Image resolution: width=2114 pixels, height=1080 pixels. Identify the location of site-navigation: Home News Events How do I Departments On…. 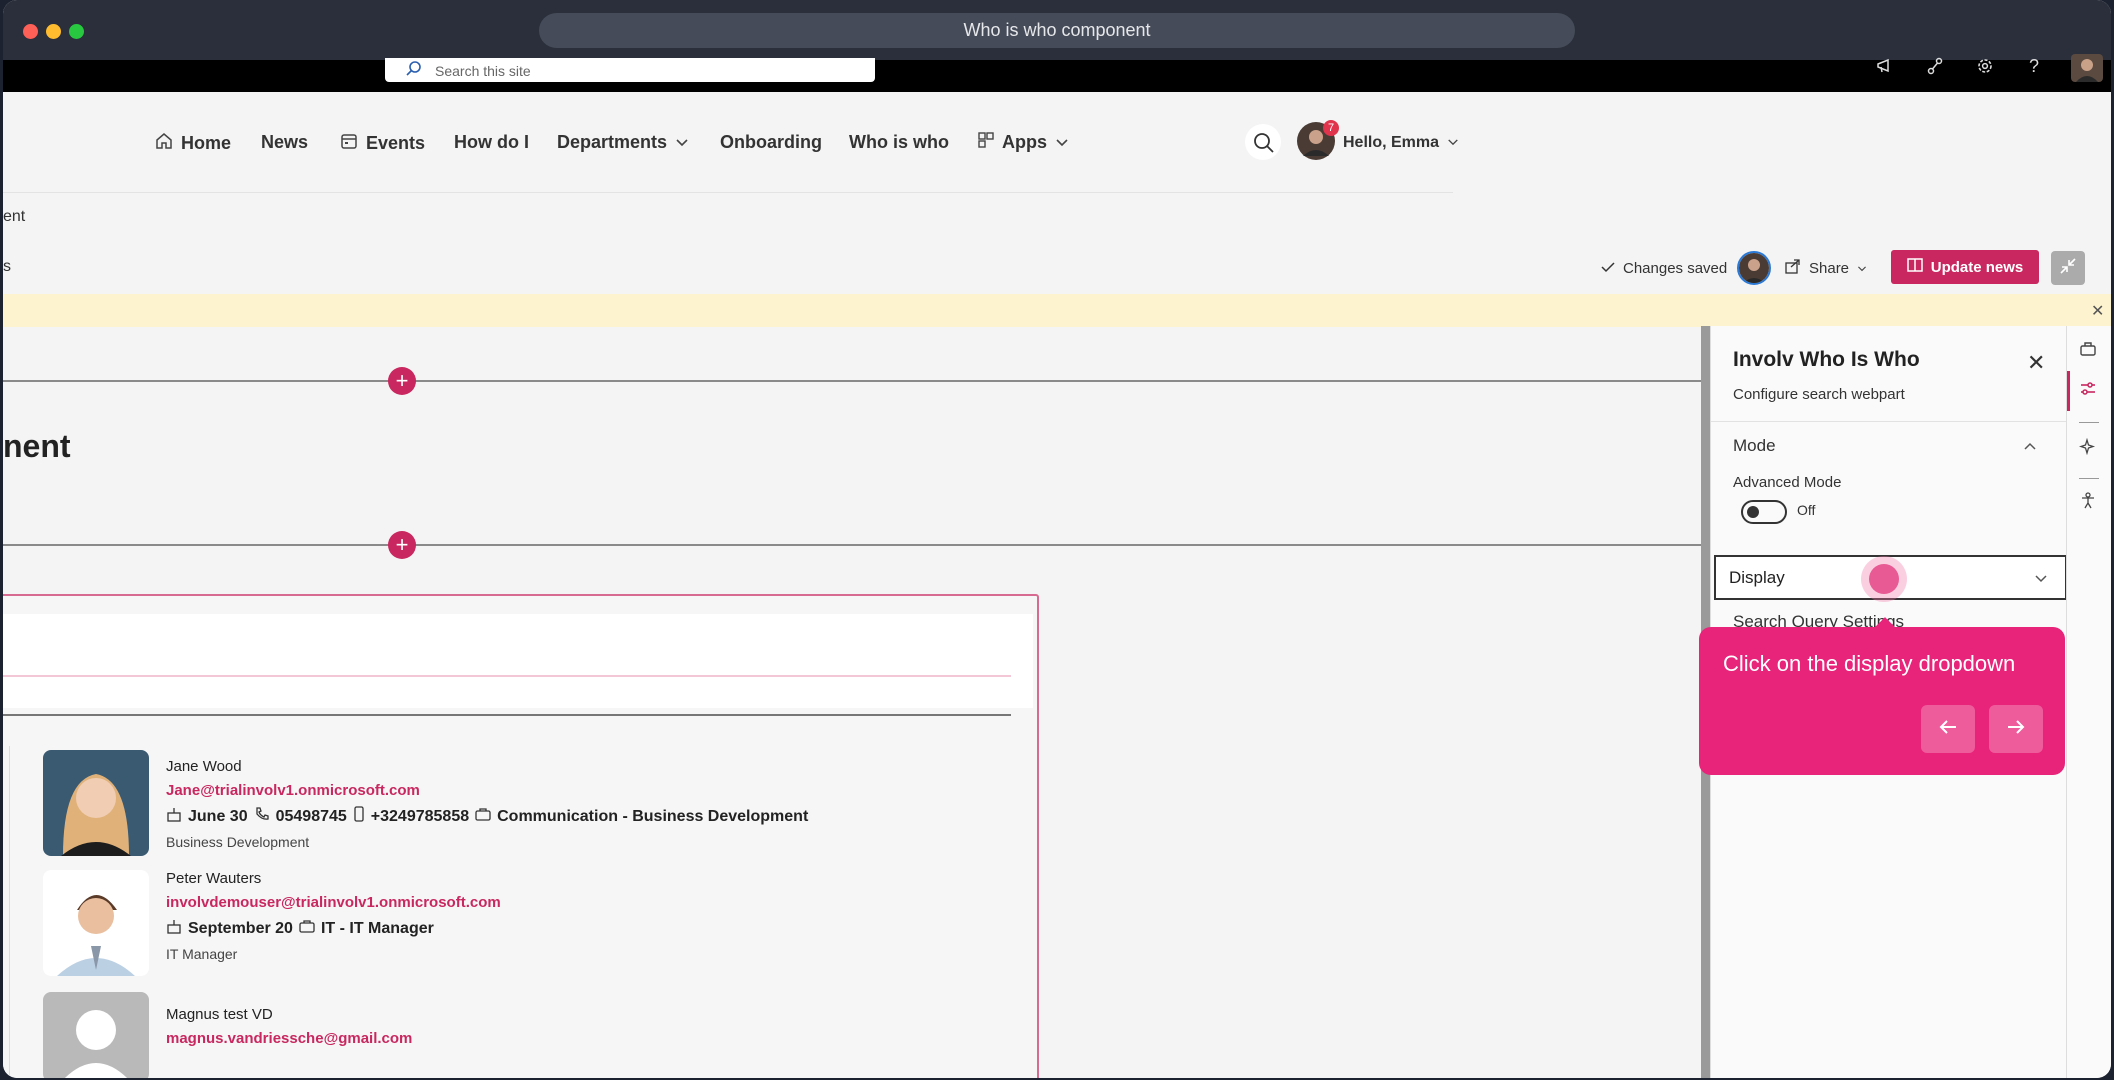
(730, 142).